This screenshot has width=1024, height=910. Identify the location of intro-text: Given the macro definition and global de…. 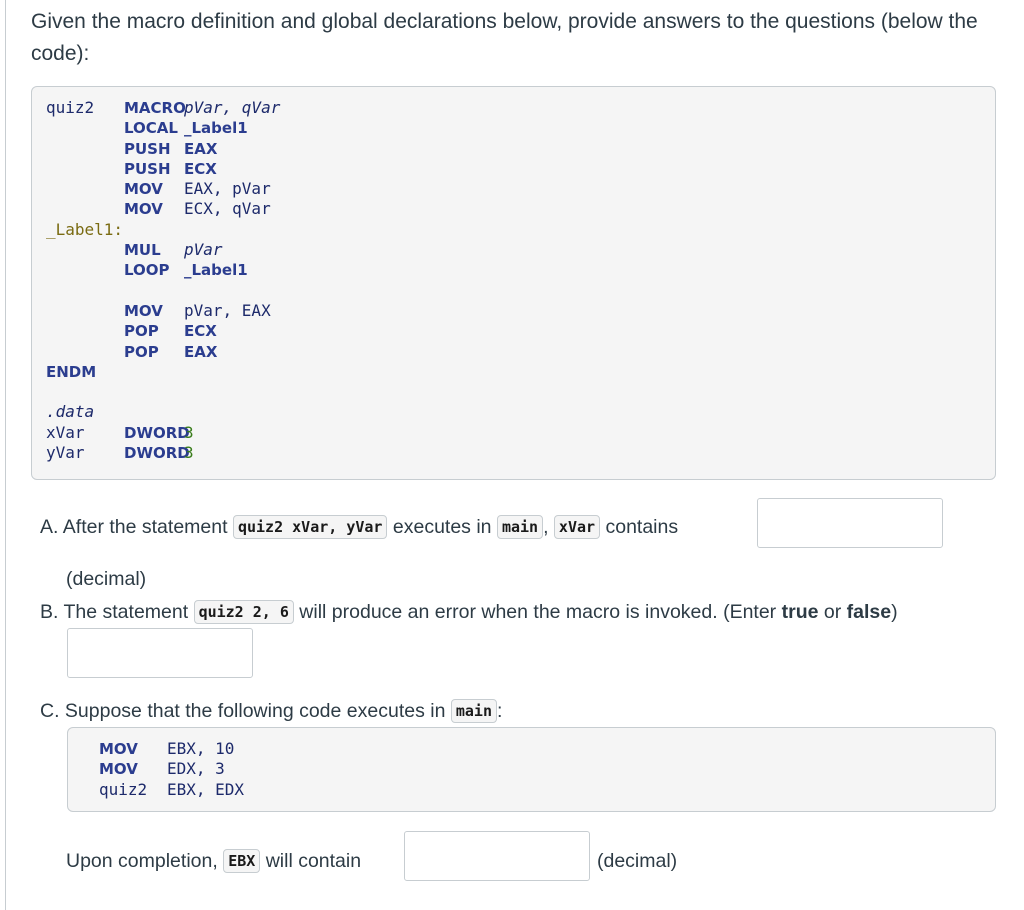
(504, 37).